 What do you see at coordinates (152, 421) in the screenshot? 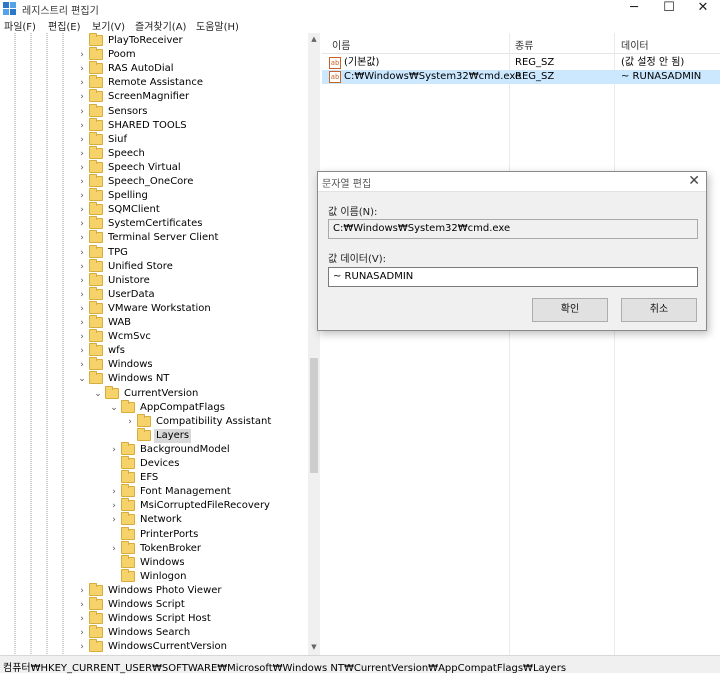
I see `tree-node: › Compatibility Assistant` at bounding box center [152, 421].